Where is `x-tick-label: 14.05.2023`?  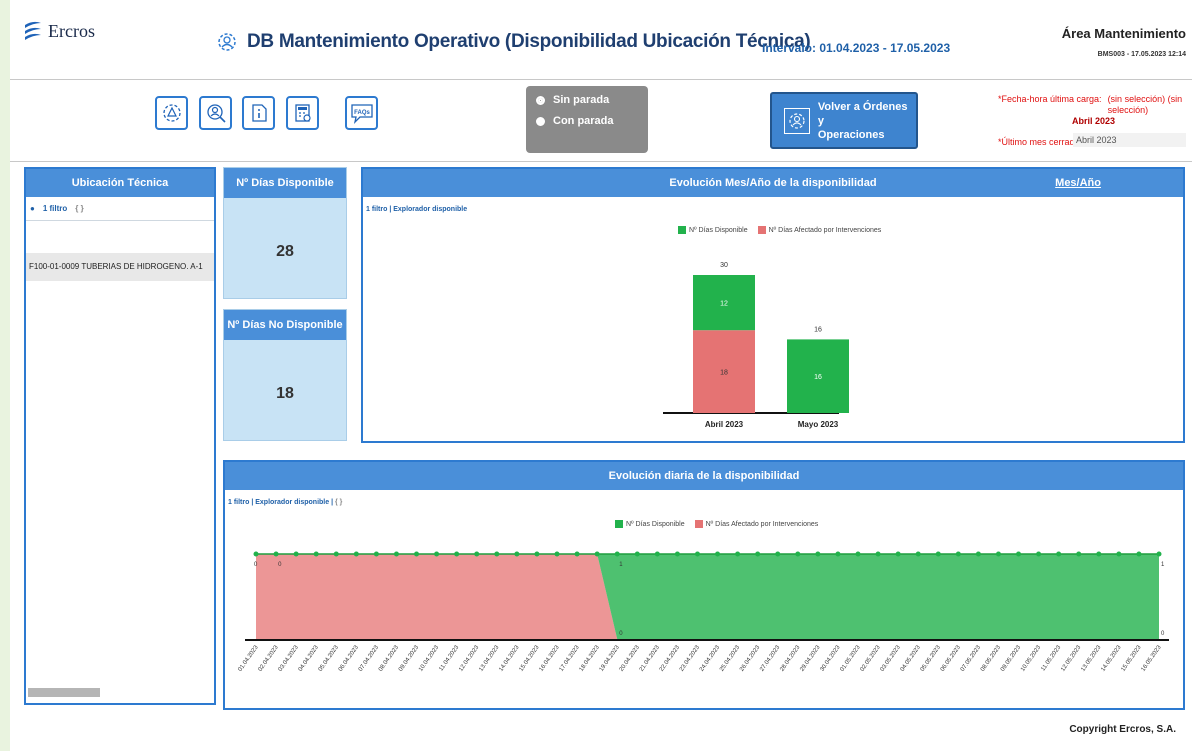 x-tick-label: 14.05.2023 is located at coordinates (1111, 658).